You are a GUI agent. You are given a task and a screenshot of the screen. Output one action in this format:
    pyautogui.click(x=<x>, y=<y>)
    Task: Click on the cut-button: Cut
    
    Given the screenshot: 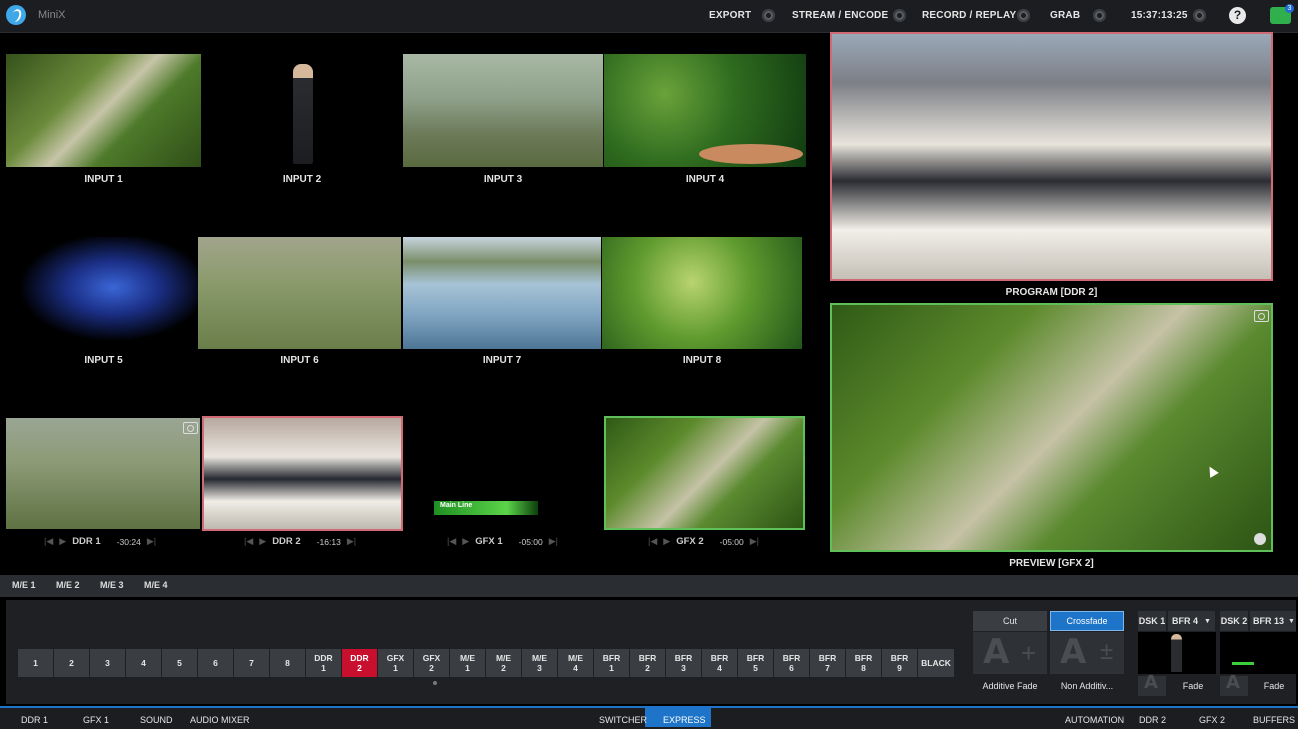 What is the action you would take?
    pyautogui.click(x=1010, y=621)
    